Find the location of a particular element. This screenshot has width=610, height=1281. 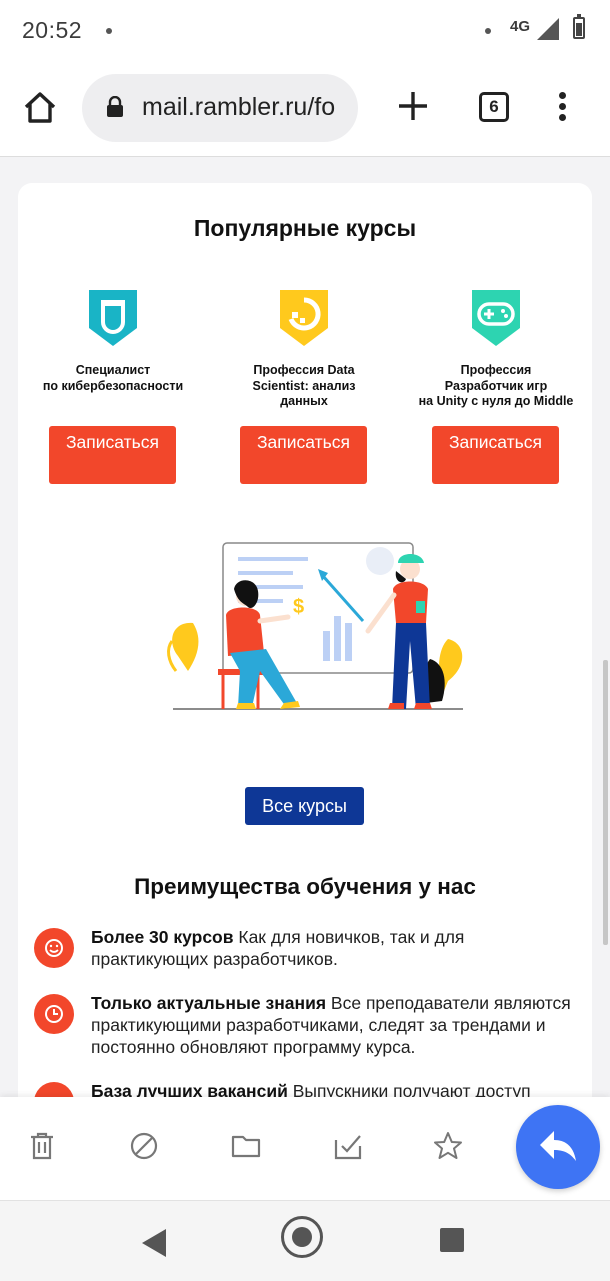

all-courses-button: Все курсы is located at coordinates (304, 806).